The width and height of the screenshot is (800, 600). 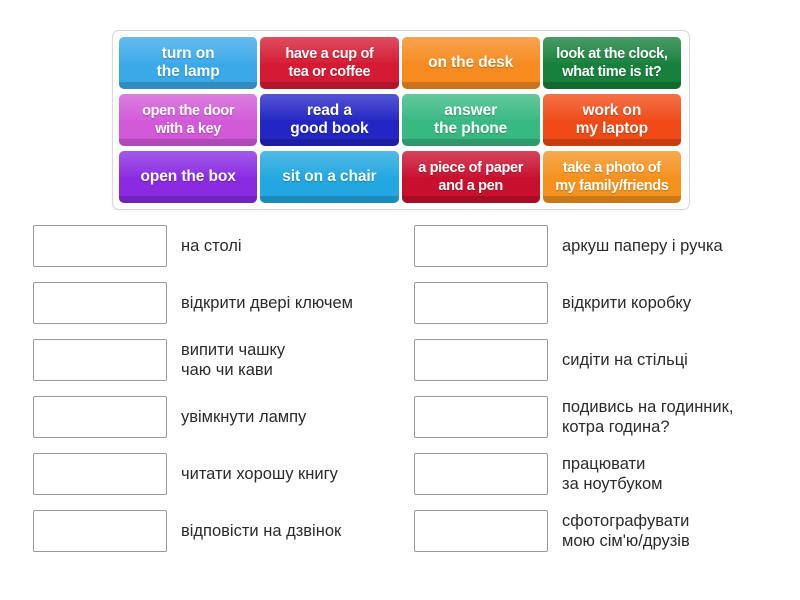 What do you see at coordinates (211, 246) in the screenshot?
I see `answer-prompt-text: на столі` at bounding box center [211, 246].